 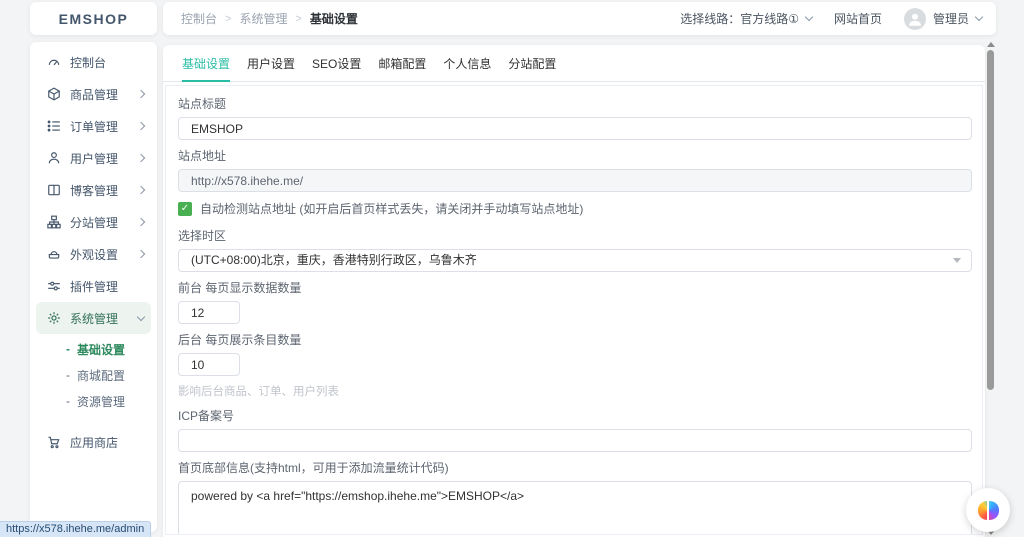 I want to click on sidebar-item-label: 插件管理, so click(x=94, y=286).